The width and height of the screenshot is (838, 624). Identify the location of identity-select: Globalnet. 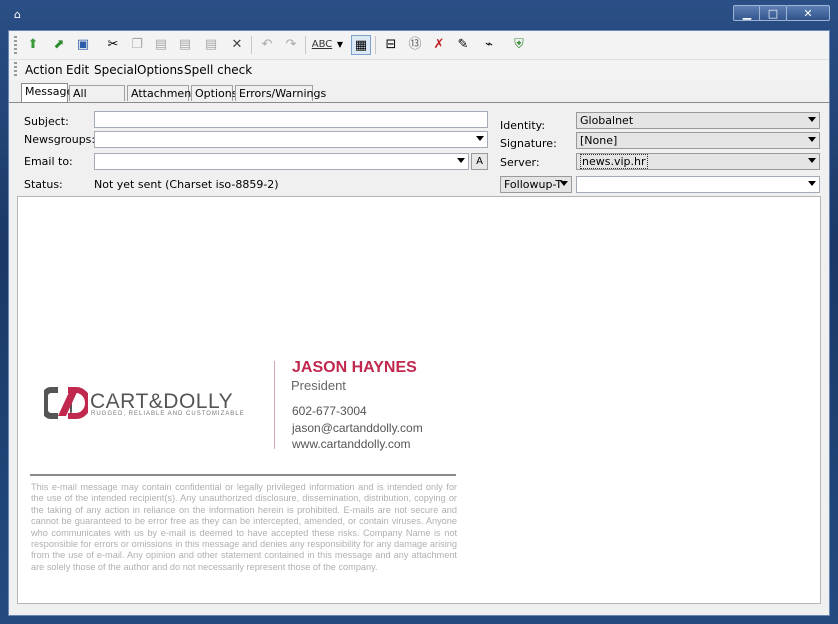
(698, 120).